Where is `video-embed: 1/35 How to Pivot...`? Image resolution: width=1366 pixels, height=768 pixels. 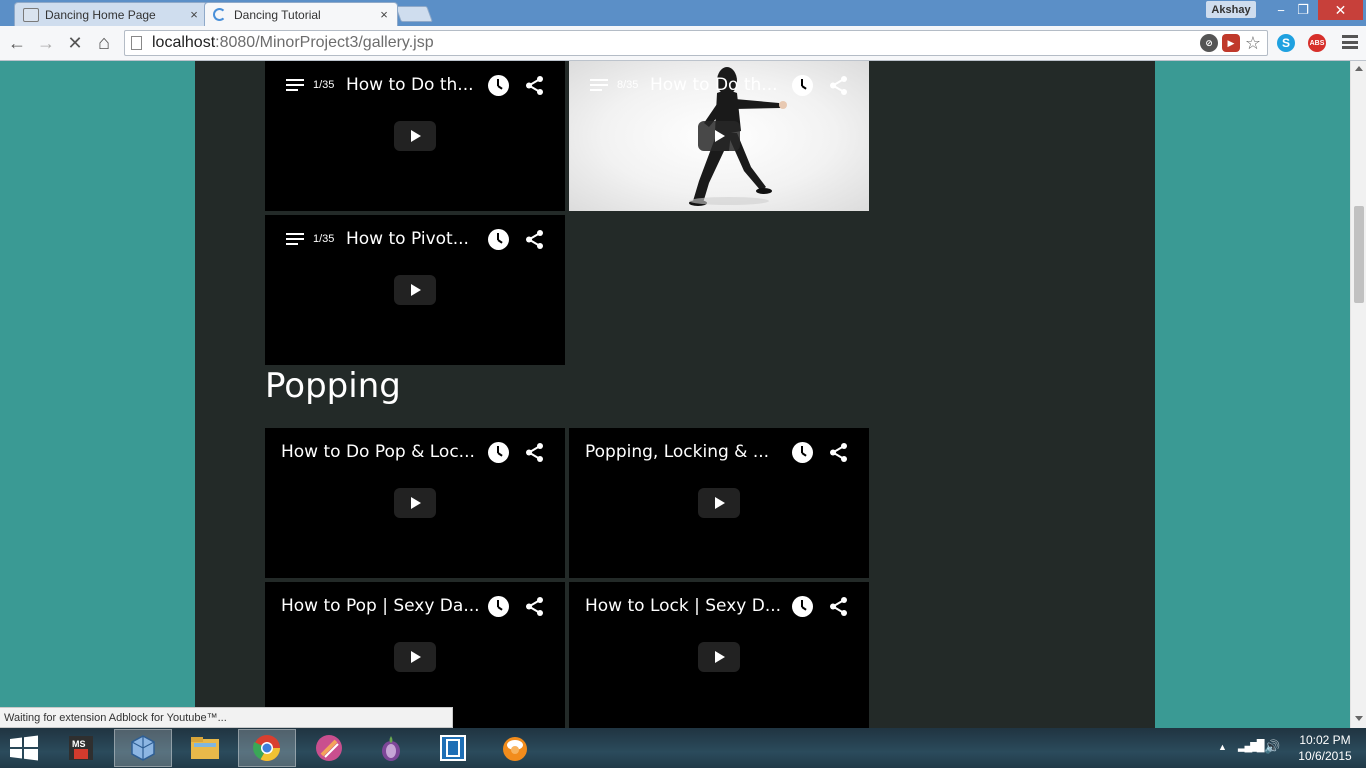
video-embed: 1/35 How to Pivot... is located at coordinates (415, 290).